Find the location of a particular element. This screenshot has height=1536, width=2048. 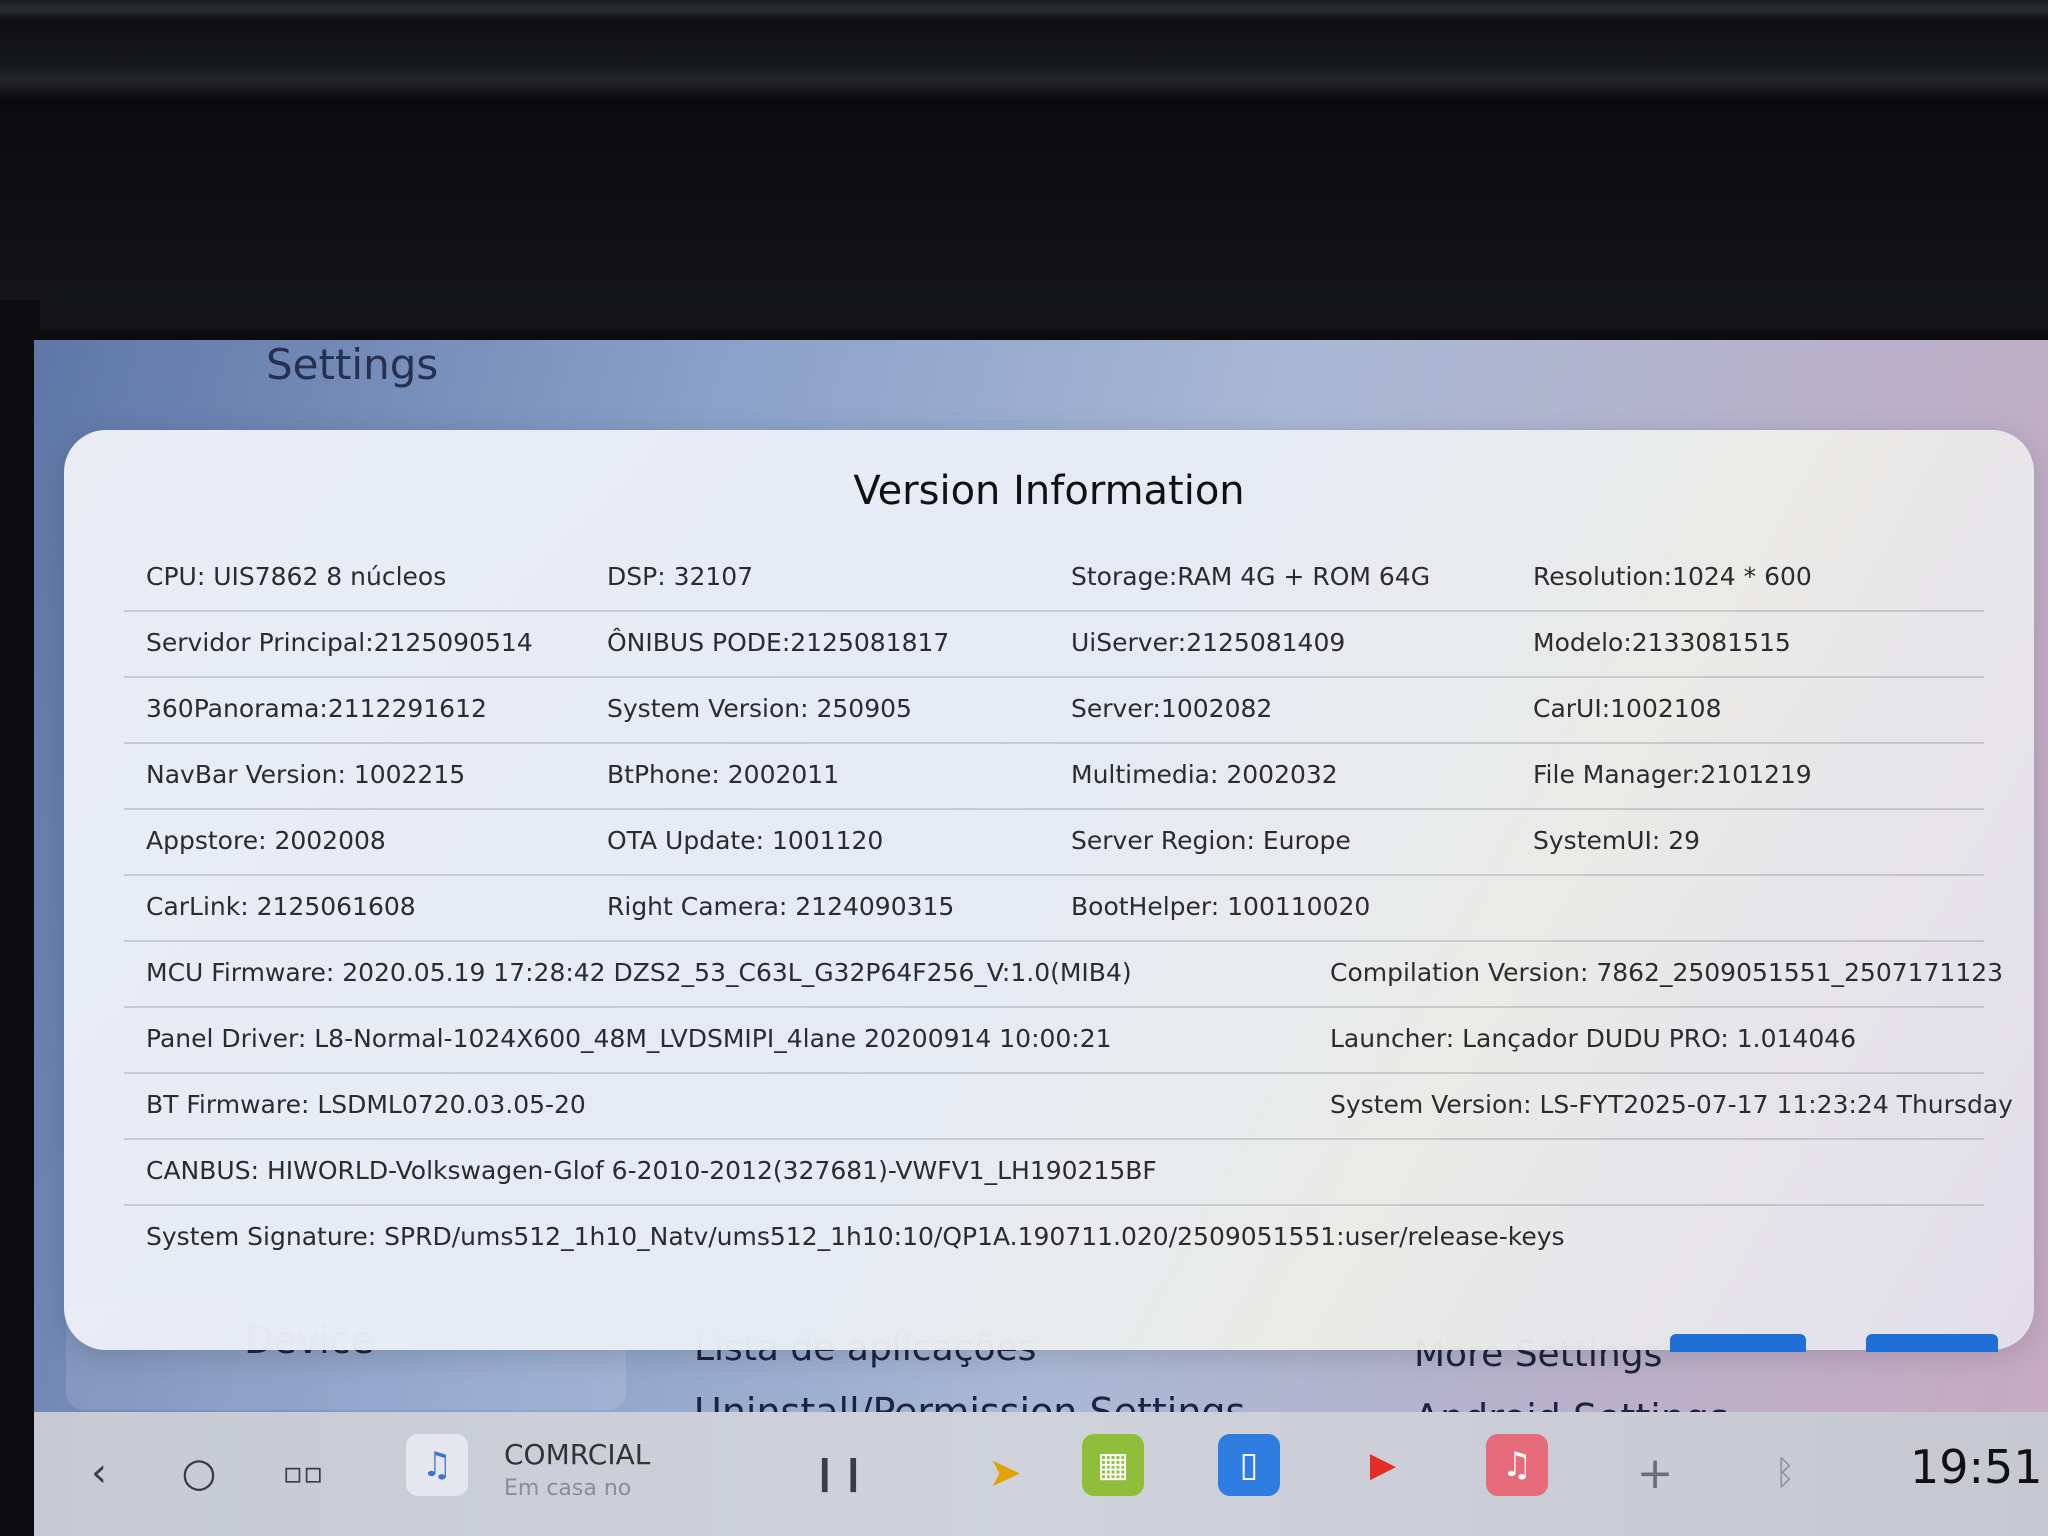

phone-app-icon: ▯ is located at coordinates (1249, 1465).